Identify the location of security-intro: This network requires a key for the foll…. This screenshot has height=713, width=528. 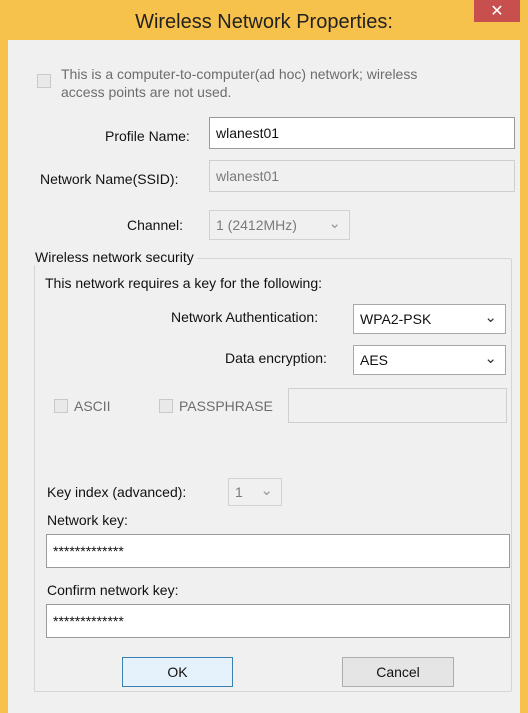
(184, 283).